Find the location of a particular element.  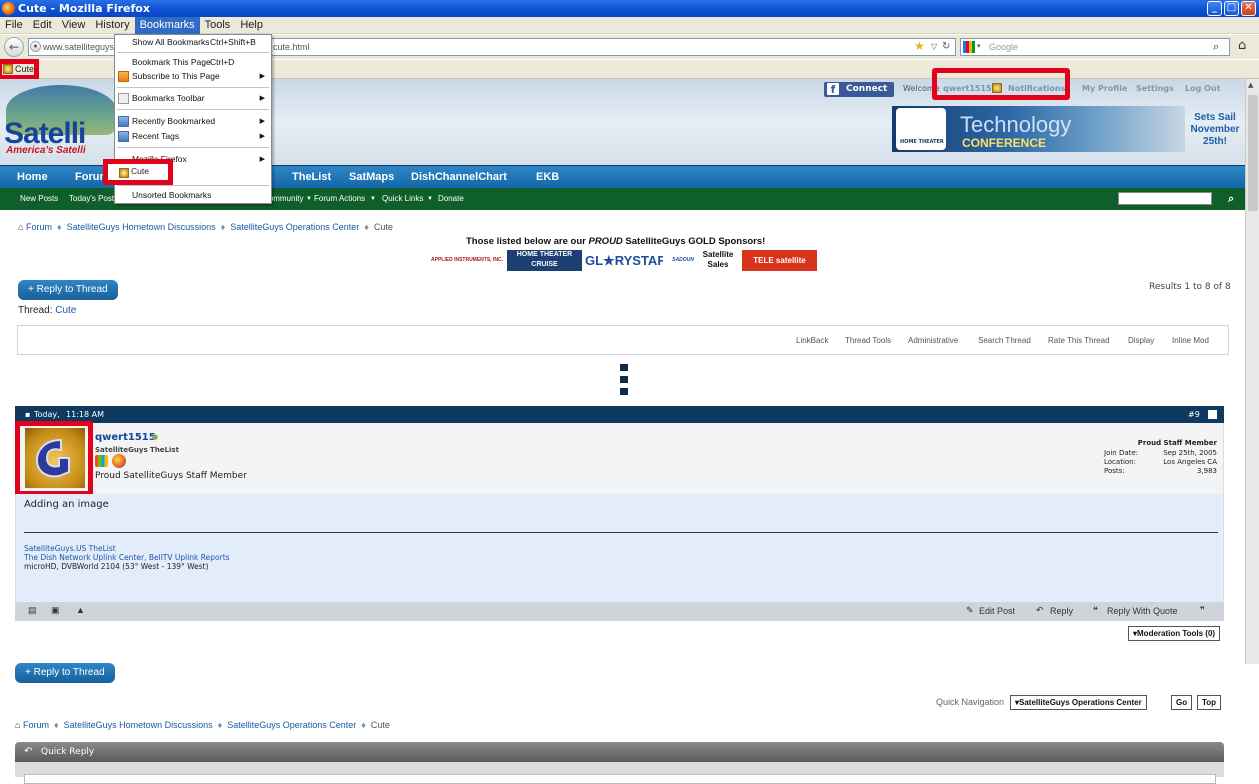

subnav-new-posts: New Posts is located at coordinates (39, 199).